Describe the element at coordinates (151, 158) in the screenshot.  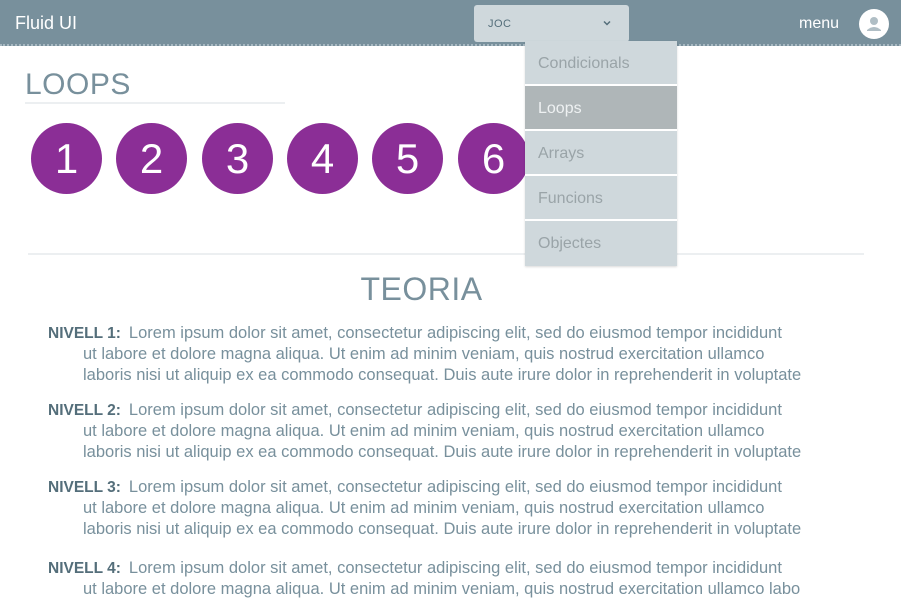
I see `level-button-2: 2` at that location.